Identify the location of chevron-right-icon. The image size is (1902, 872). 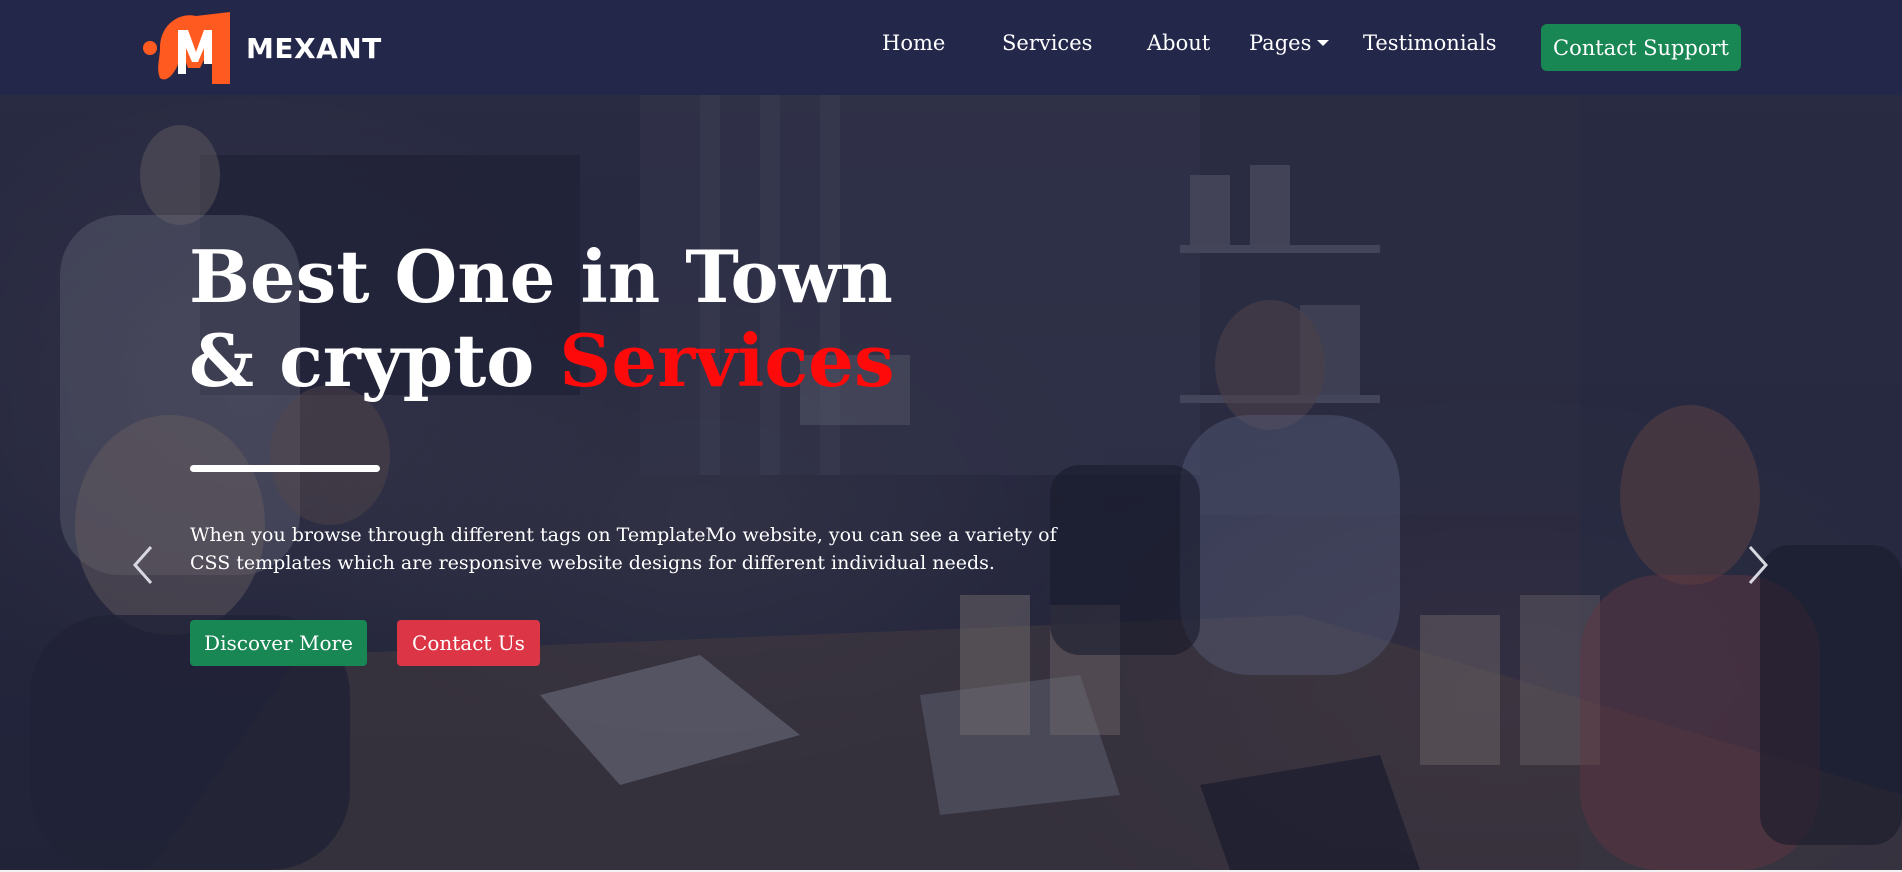
(1758, 565).